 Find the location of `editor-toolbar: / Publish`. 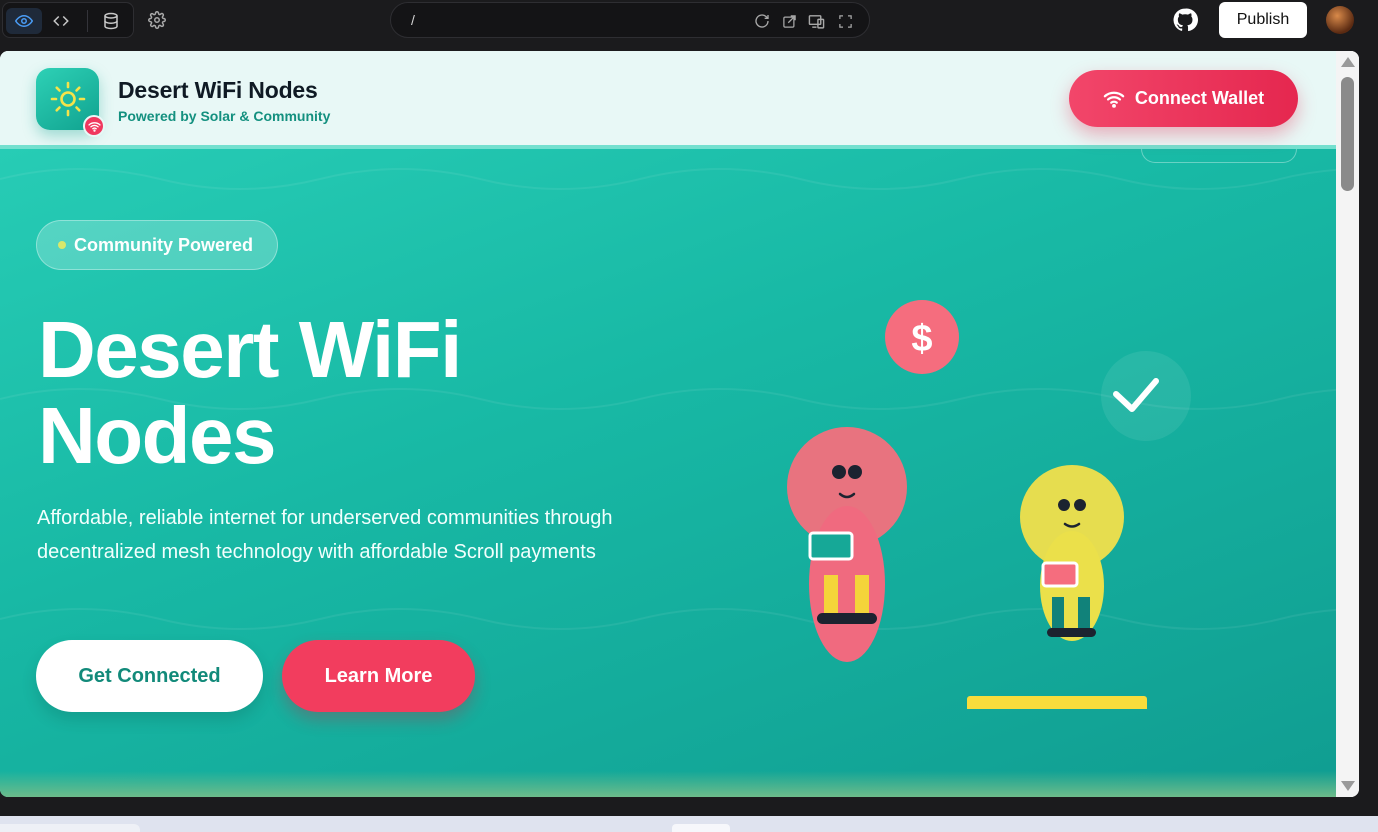

editor-toolbar: / Publish is located at coordinates (689, 20).